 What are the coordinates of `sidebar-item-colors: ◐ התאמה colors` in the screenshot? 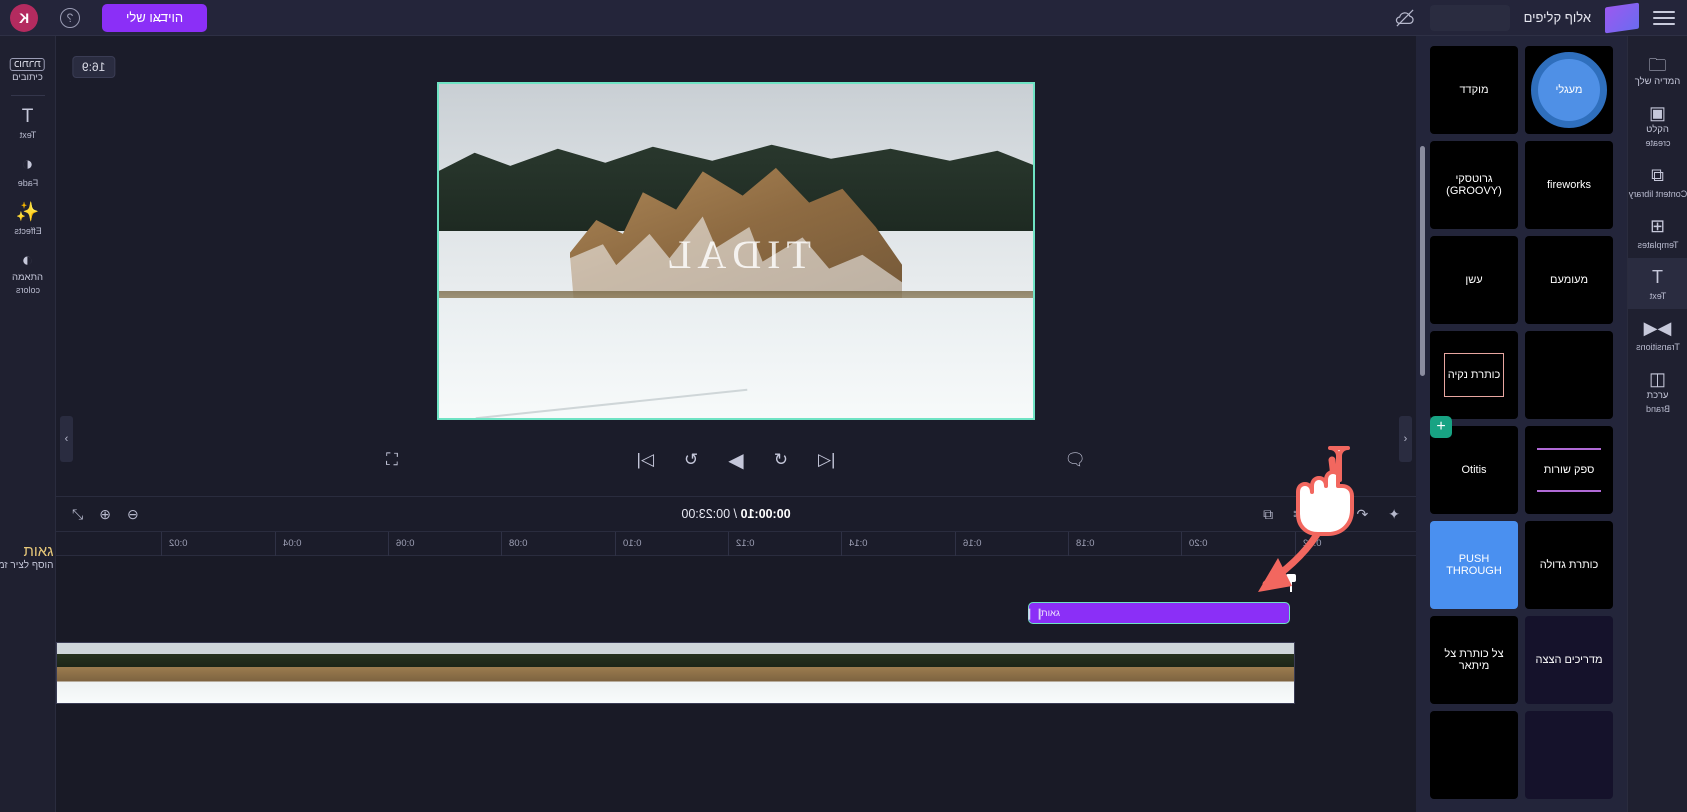 It's located at (28, 271).